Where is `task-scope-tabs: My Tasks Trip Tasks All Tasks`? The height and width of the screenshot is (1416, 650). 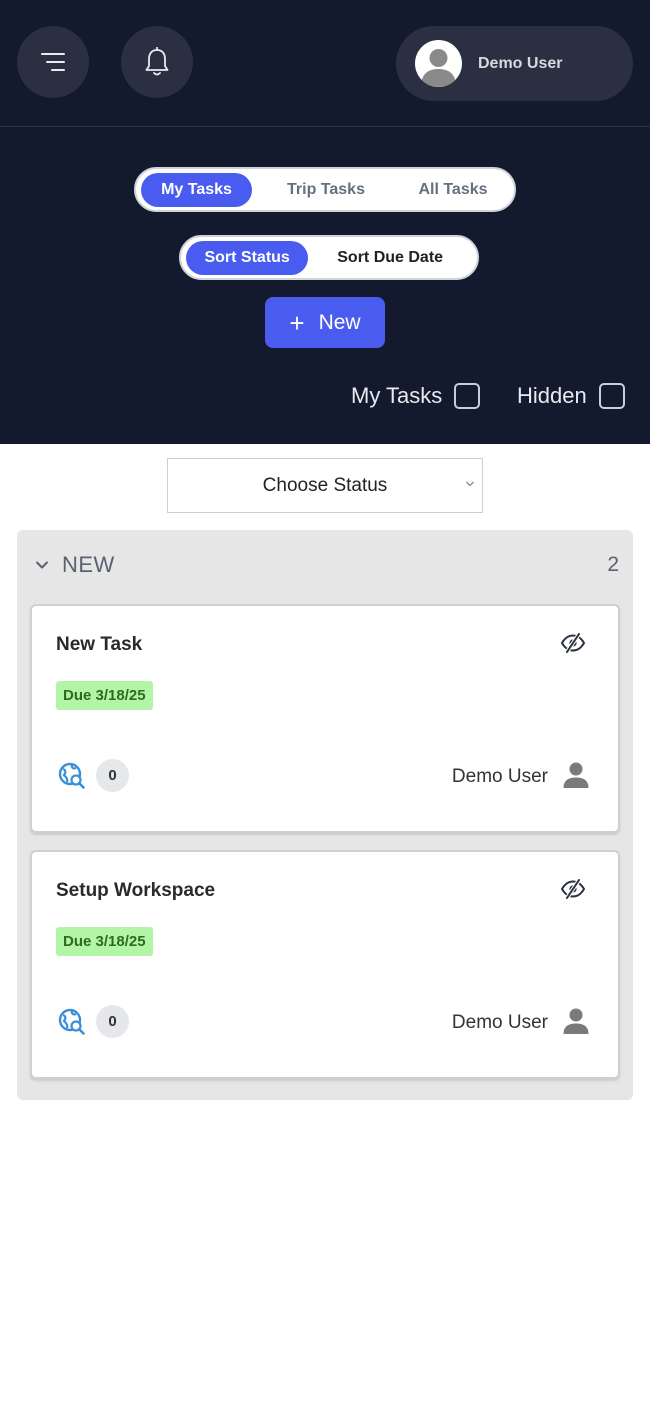 task-scope-tabs: My Tasks Trip Tasks All Tasks is located at coordinates (325, 189).